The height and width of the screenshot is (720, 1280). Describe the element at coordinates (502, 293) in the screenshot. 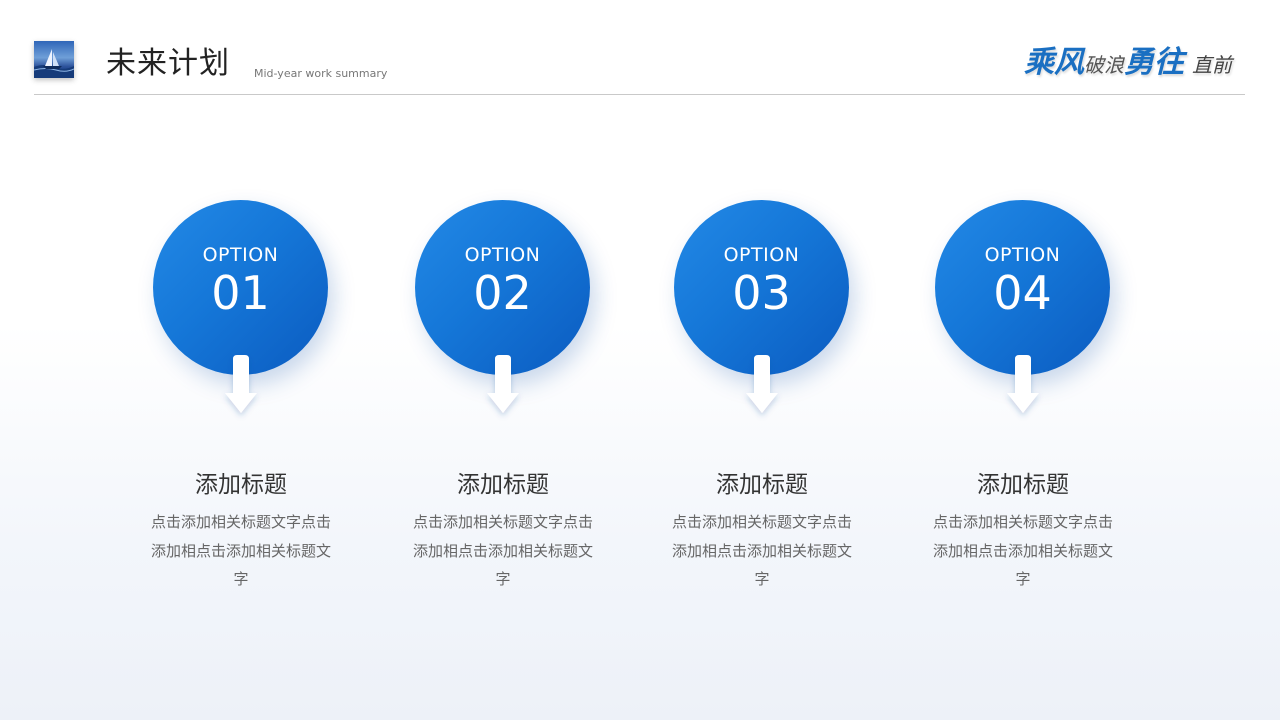

I see `option-number: 02` at that location.